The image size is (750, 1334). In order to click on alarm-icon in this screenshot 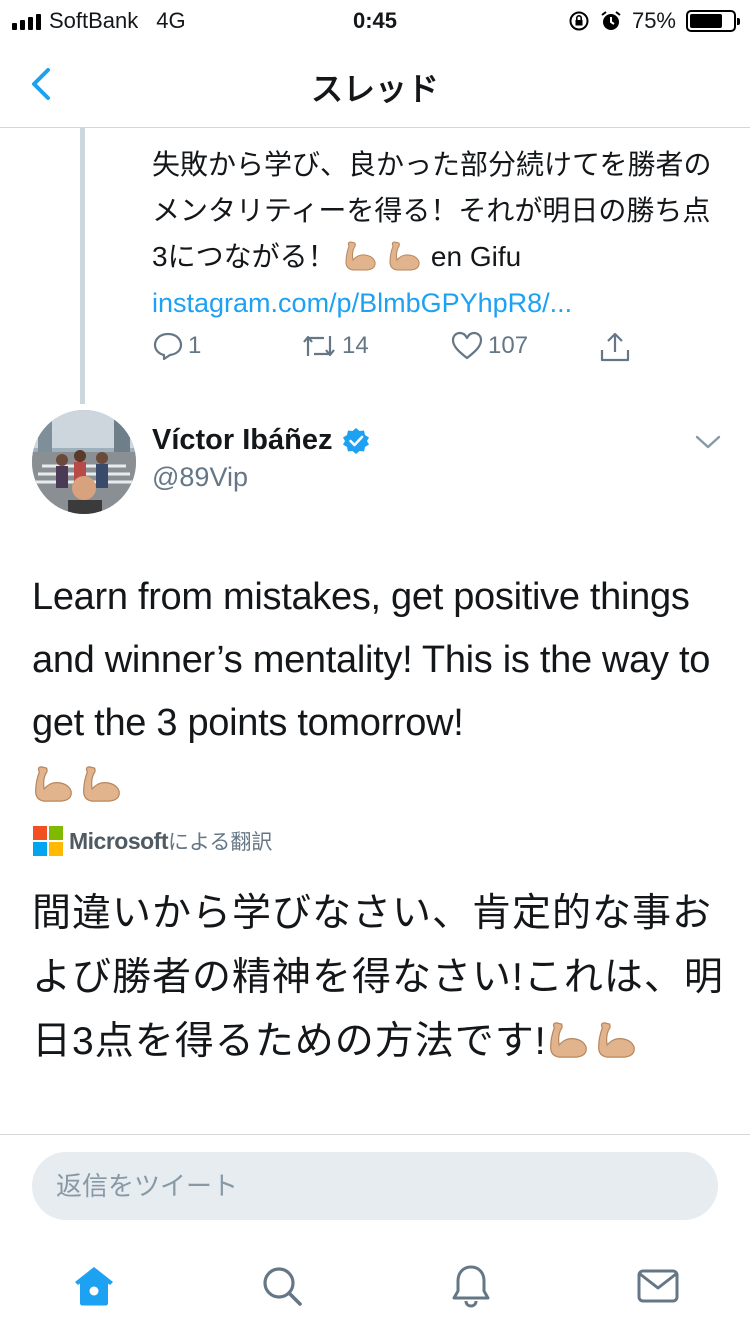, I will do `click(611, 20)`.